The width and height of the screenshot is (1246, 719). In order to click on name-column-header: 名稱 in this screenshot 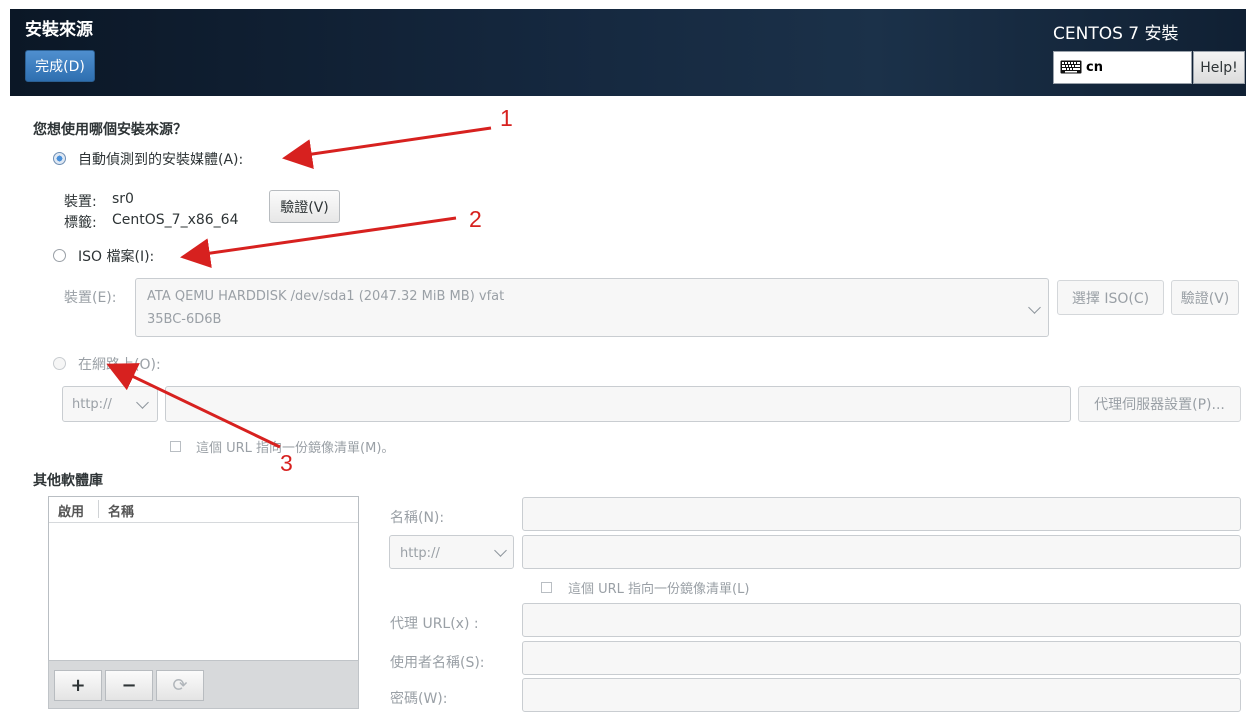, I will do `click(121, 510)`.